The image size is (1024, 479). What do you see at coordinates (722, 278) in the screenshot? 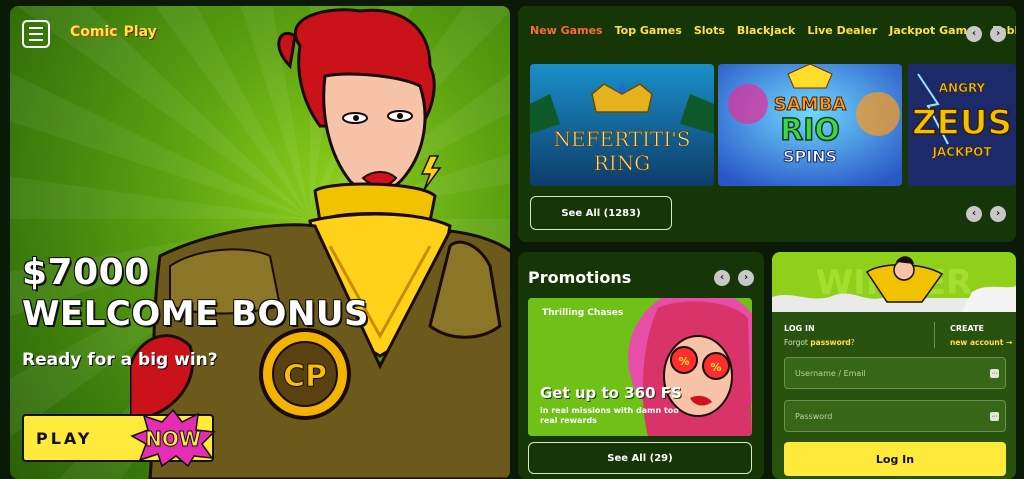
I see `promos-prev-arrow-icon: ‹` at bounding box center [722, 278].